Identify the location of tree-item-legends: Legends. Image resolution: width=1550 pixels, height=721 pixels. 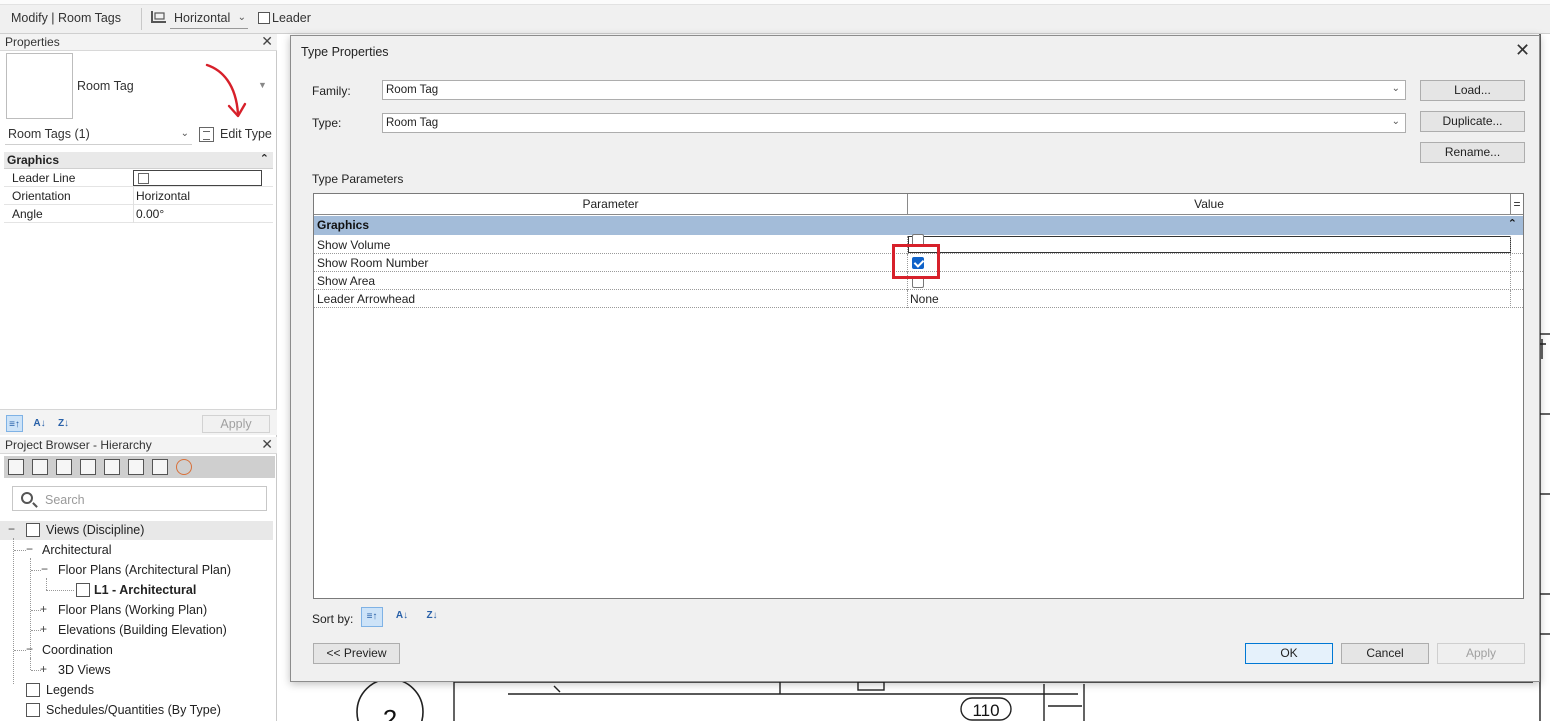
(70, 690).